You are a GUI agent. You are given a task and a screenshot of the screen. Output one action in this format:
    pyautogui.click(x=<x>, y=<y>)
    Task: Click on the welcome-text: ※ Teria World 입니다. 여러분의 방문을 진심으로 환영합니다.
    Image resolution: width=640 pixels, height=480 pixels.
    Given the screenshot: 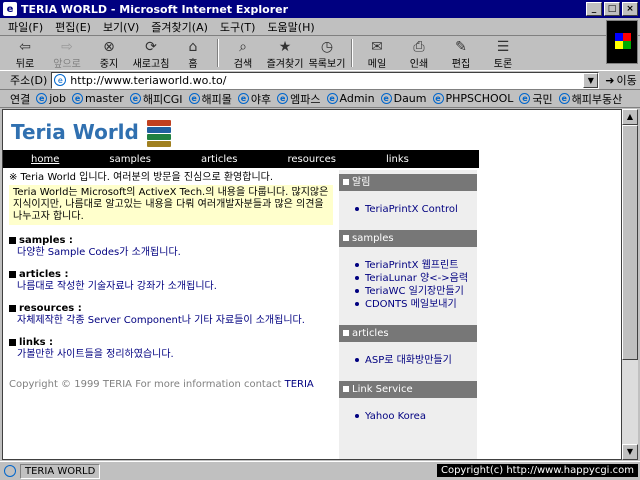 What is the action you would take?
    pyautogui.click(x=141, y=177)
    